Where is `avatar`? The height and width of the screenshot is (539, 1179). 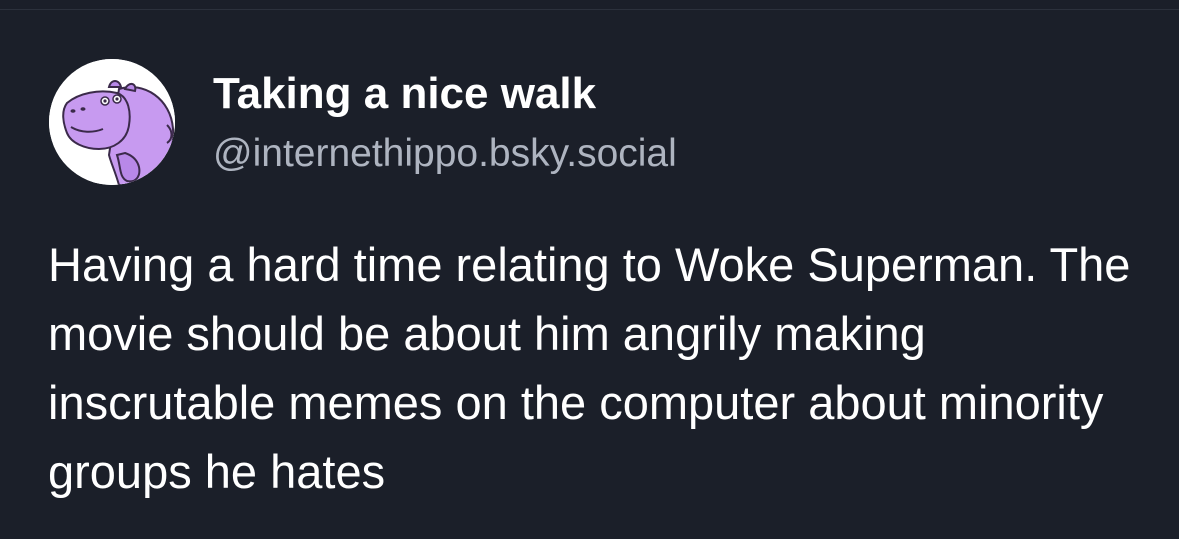
avatar is located at coordinates (112, 122).